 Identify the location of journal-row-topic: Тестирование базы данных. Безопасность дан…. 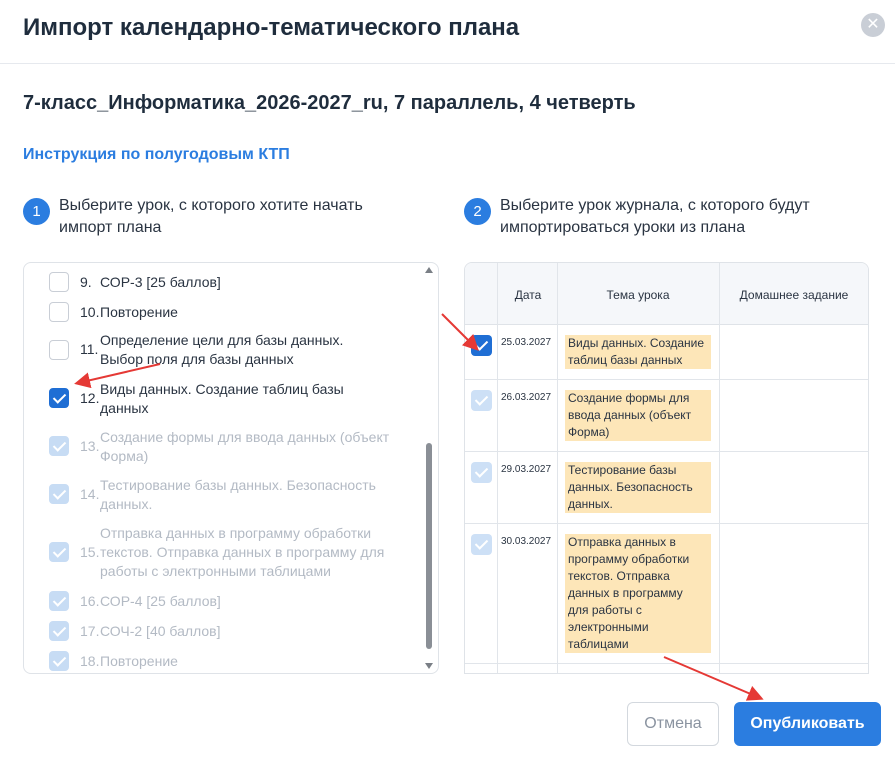
(638, 487).